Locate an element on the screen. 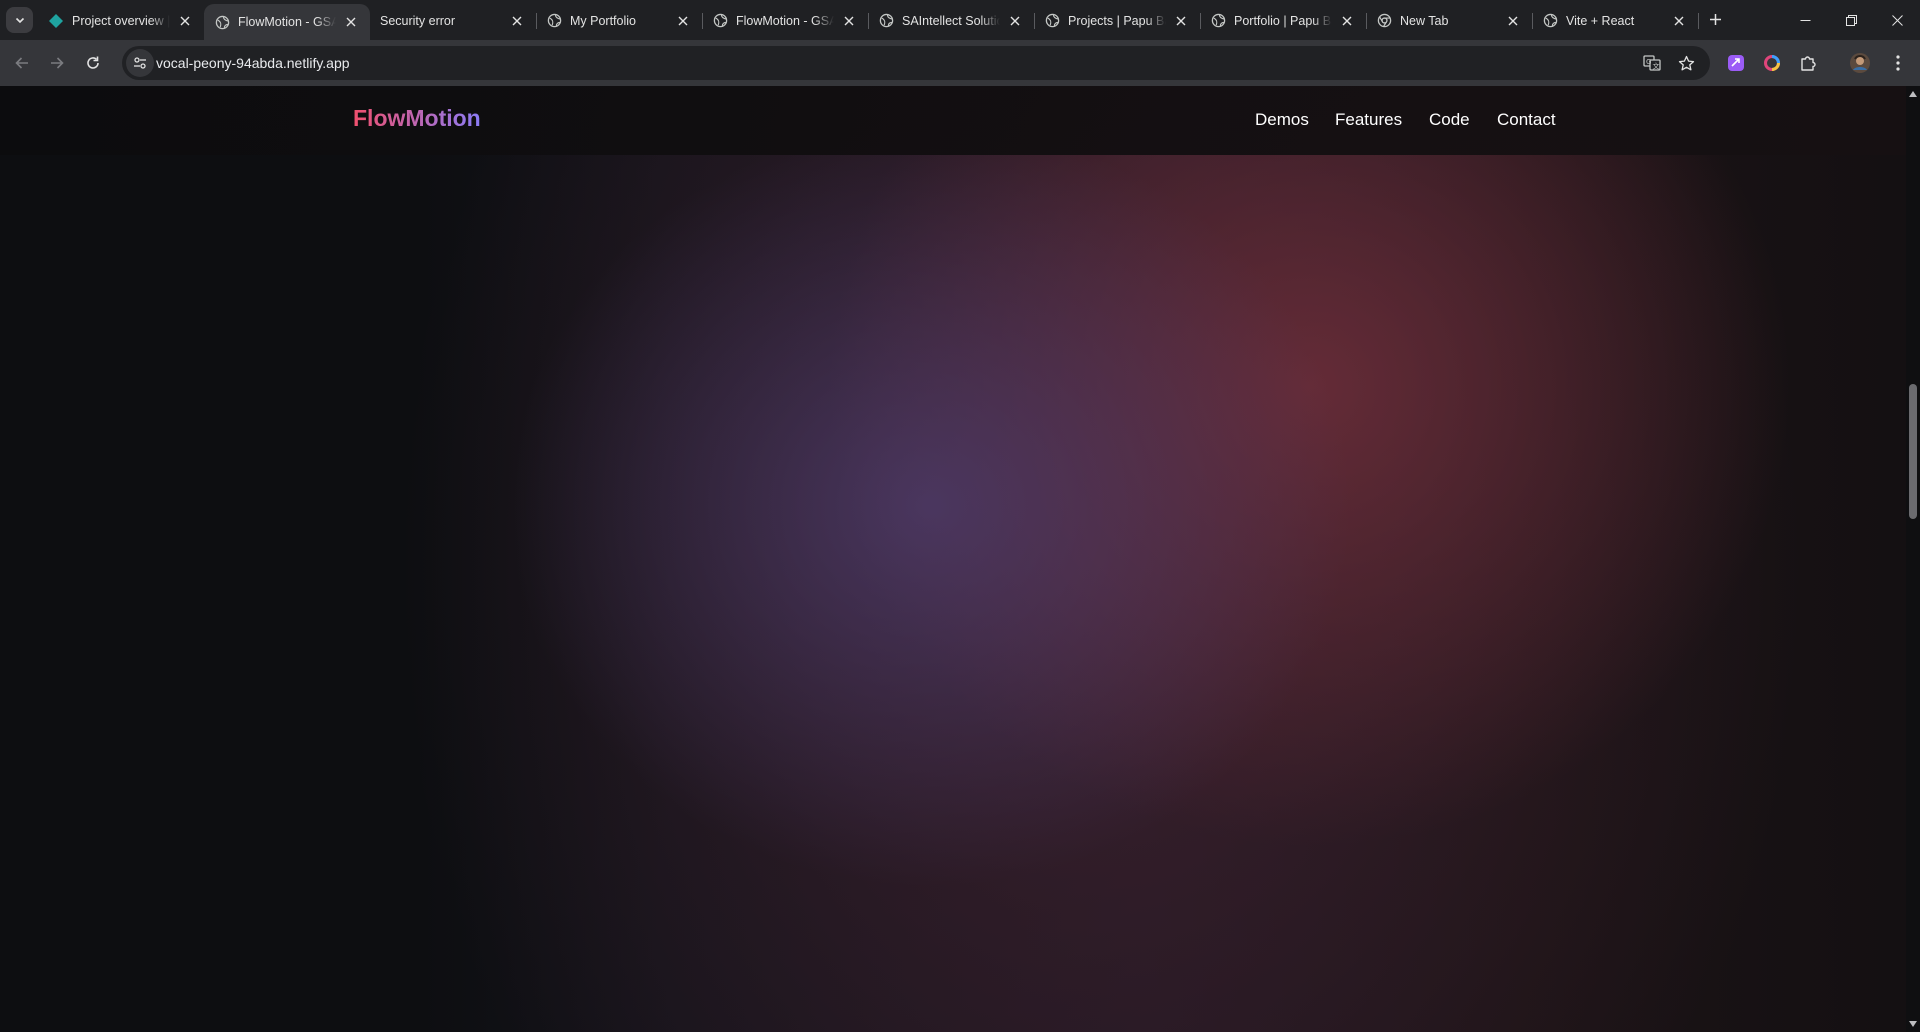 Image resolution: width=1920 pixels, height=1032 pixels. back-button is located at coordinates (22, 63).